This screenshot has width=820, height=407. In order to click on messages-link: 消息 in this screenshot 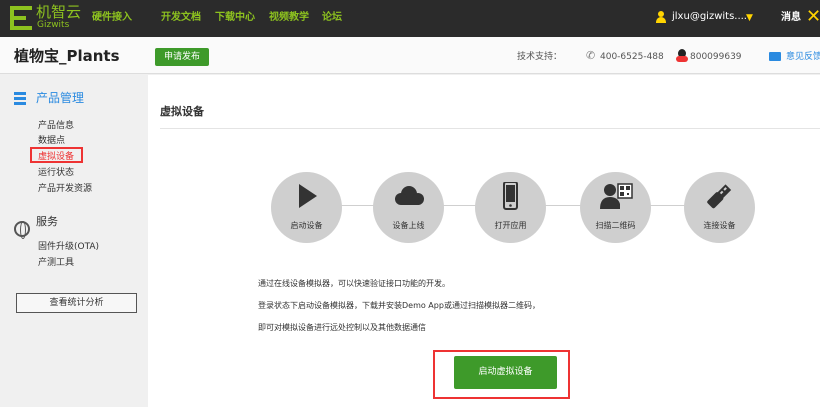, I will do `click(791, 18)`.